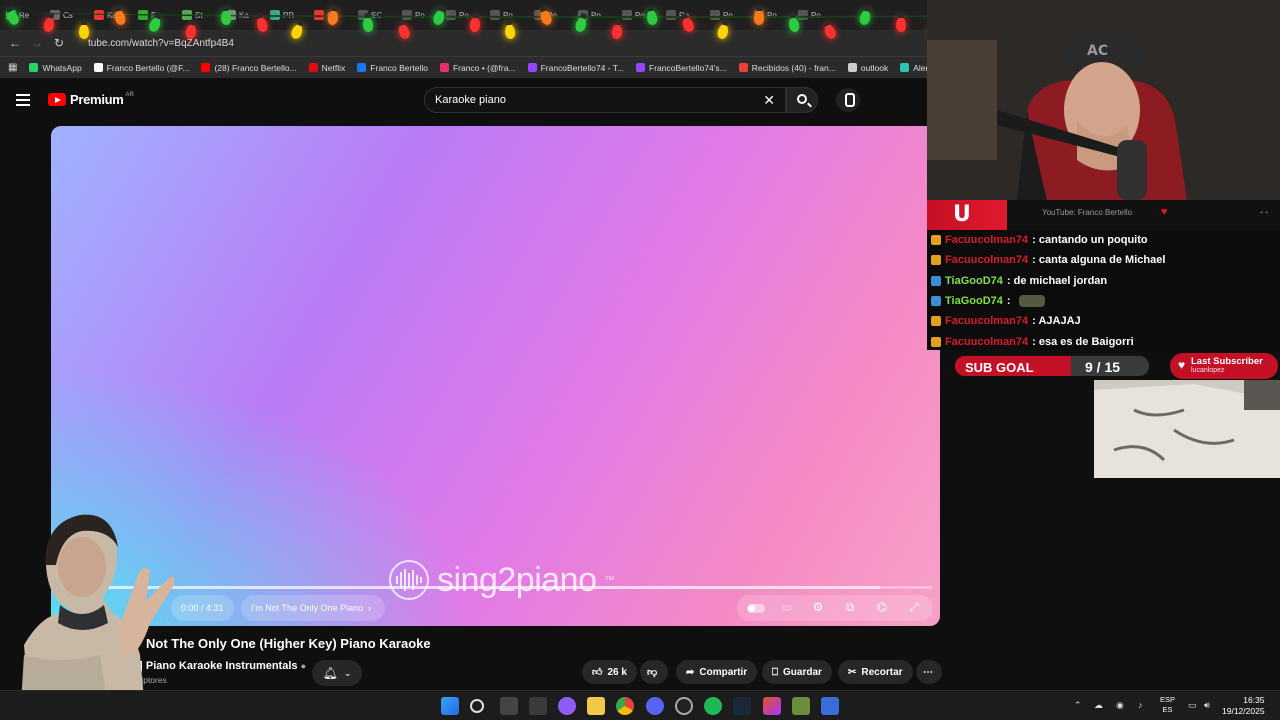 This screenshot has height=720, width=1280. I want to click on more-actions-button: ⋯, so click(929, 672).